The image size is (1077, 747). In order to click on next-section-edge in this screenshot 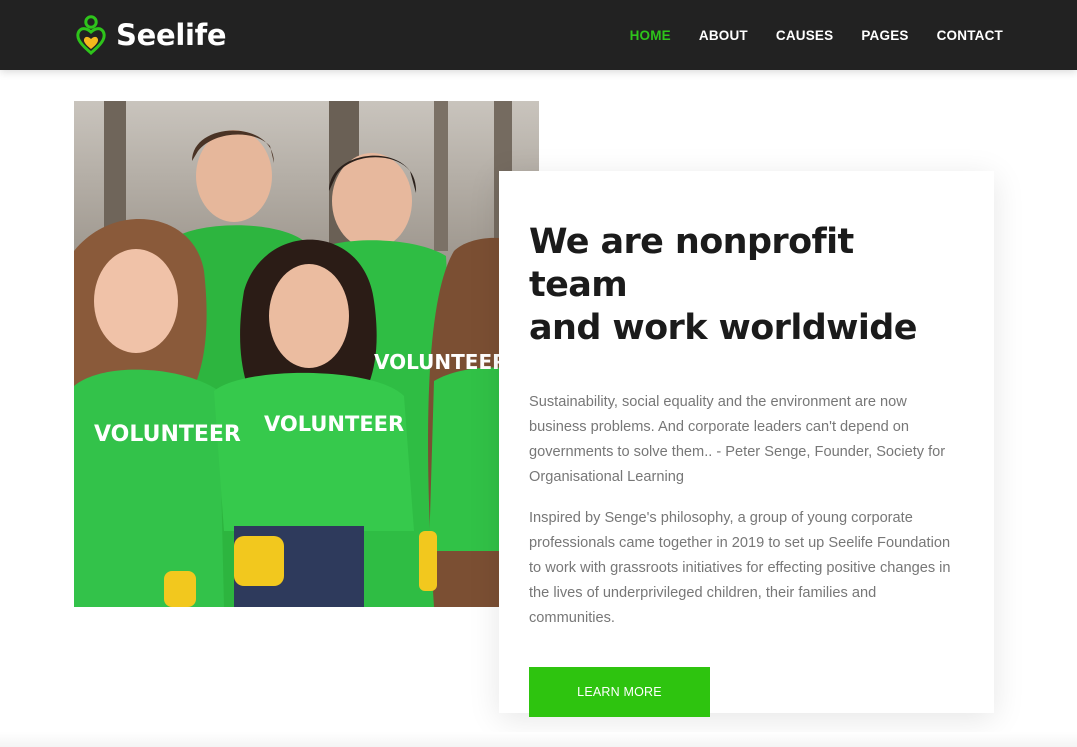, I will do `click(538, 739)`.